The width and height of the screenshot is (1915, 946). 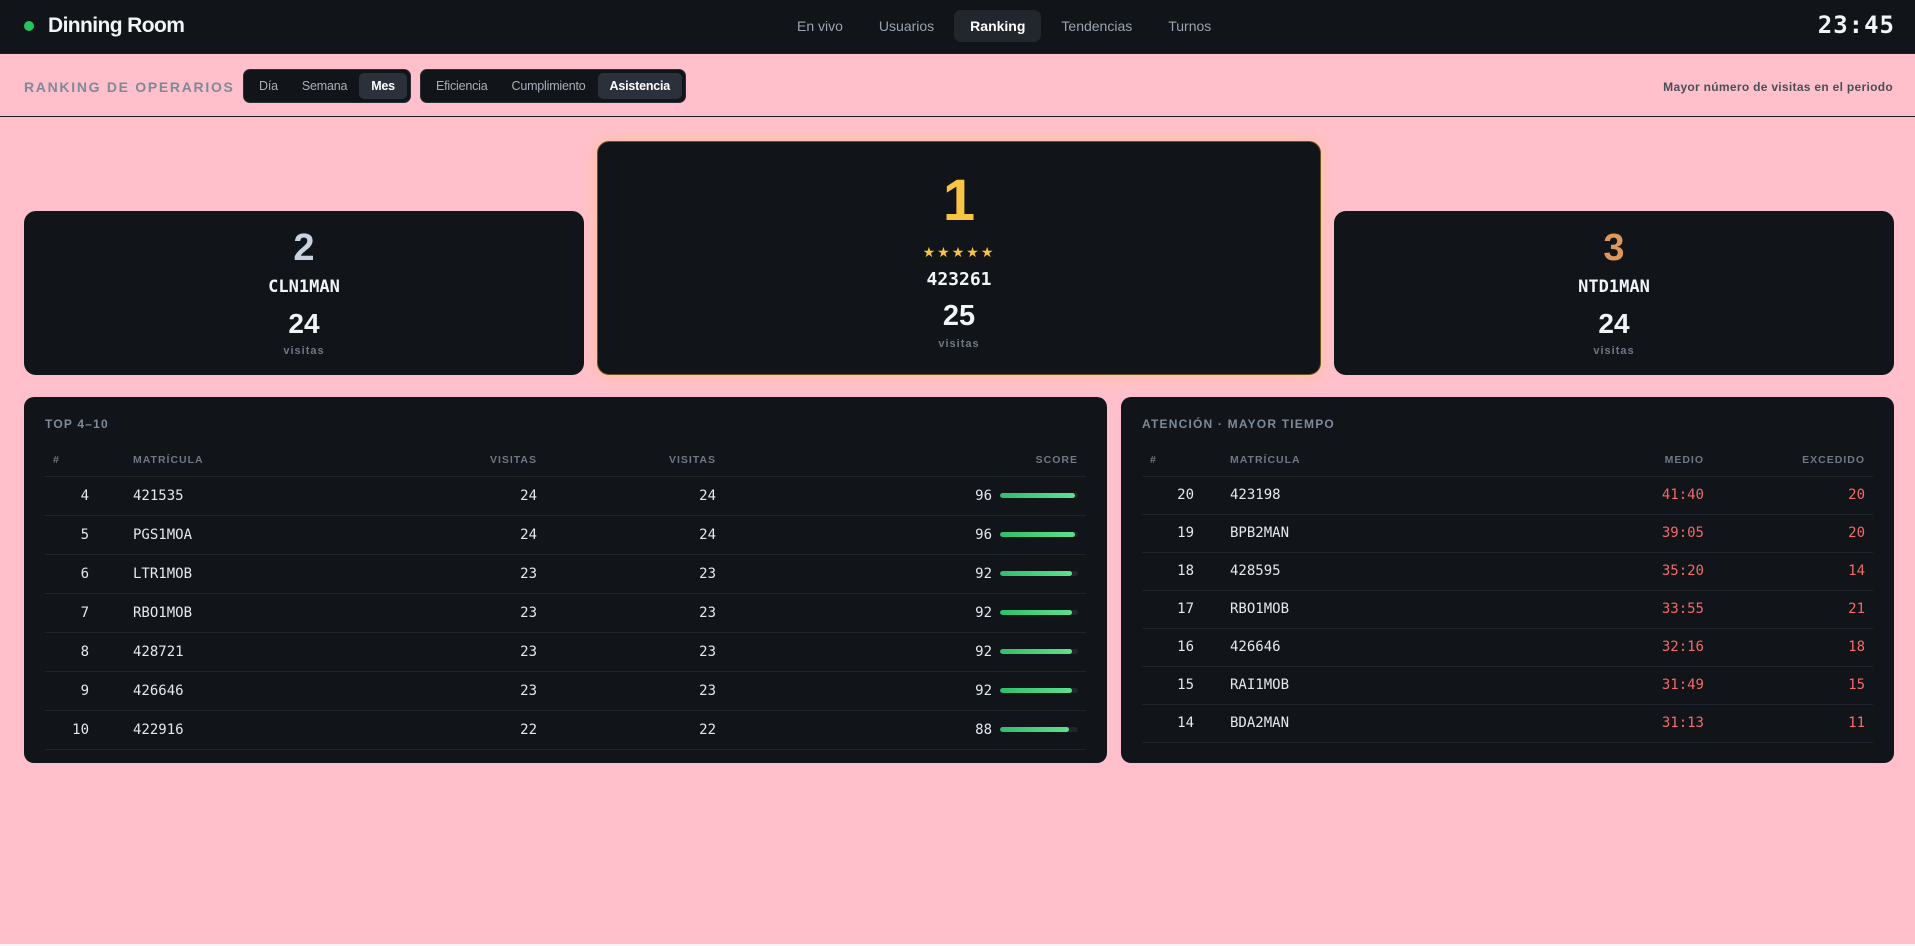 What do you see at coordinates (1387, 685) in the screenshot?
I see `row-matricula: RAI1MOB` at bounding box center [1387, 685].